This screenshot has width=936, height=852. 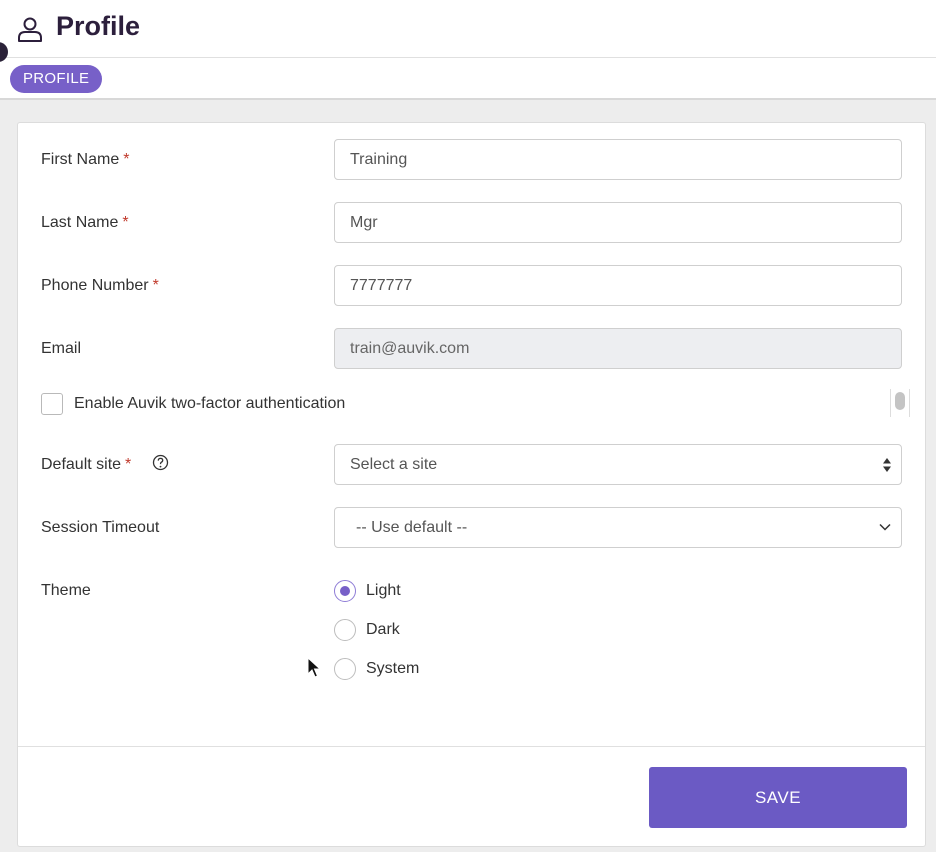 I want to click on theme-radio-light, so click(x=345, y=591).